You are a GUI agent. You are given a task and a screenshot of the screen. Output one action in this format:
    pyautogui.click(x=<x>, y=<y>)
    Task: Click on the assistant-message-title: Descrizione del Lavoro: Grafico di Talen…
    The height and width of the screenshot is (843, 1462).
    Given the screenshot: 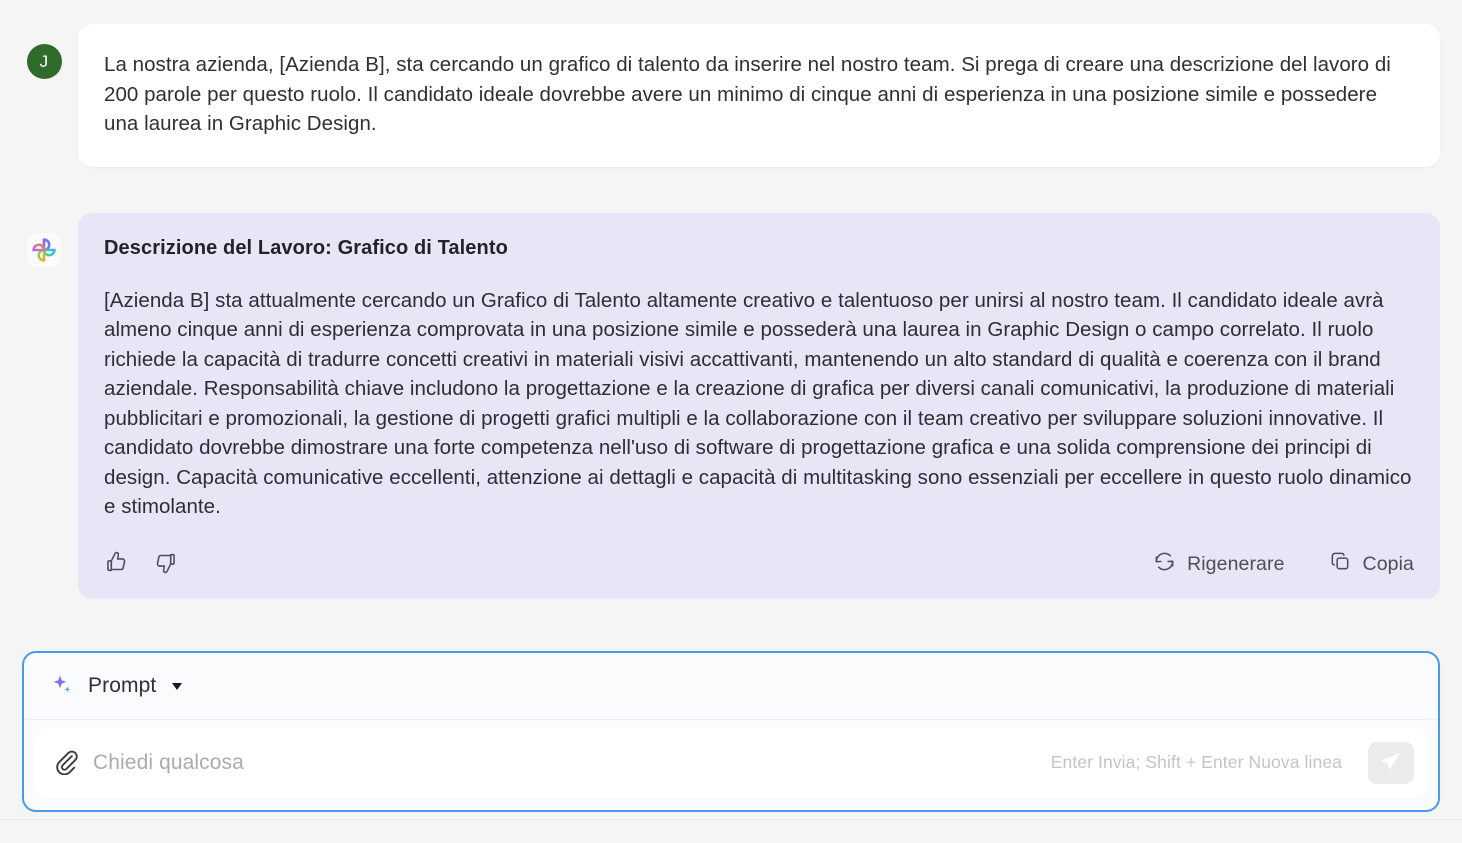 What is the action you would take?
    pyautogui.click(x=306, y=247)
    